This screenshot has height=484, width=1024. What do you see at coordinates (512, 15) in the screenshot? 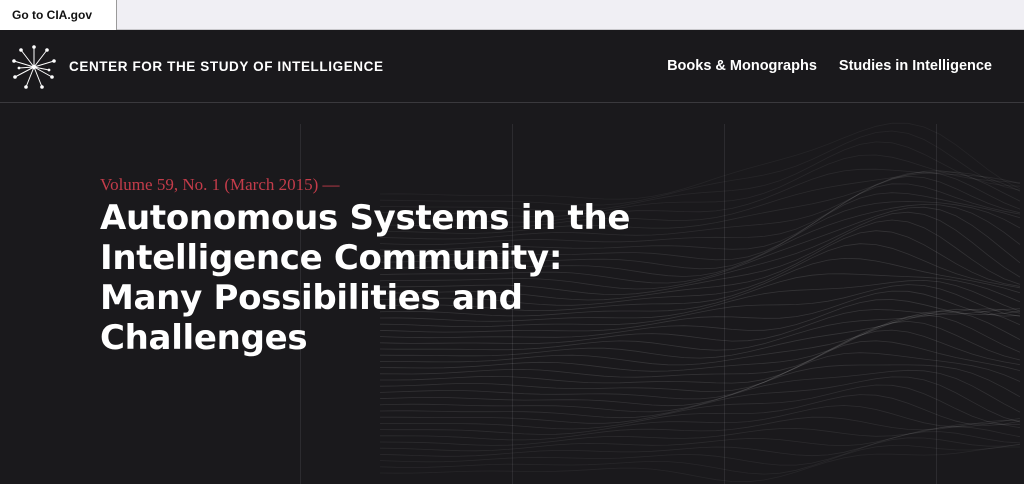
I see `utility-bar: Go to CIA.gov` at bounding box center [512, 15].